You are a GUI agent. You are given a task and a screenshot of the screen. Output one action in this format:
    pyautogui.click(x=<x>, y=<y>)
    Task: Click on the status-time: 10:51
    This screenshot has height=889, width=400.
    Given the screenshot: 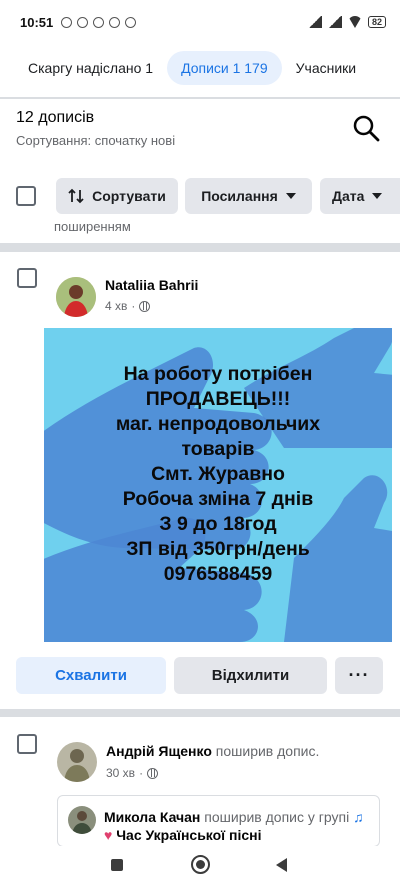 What is the action you would take?
    pyautogui.click(x=37, y=22)
    